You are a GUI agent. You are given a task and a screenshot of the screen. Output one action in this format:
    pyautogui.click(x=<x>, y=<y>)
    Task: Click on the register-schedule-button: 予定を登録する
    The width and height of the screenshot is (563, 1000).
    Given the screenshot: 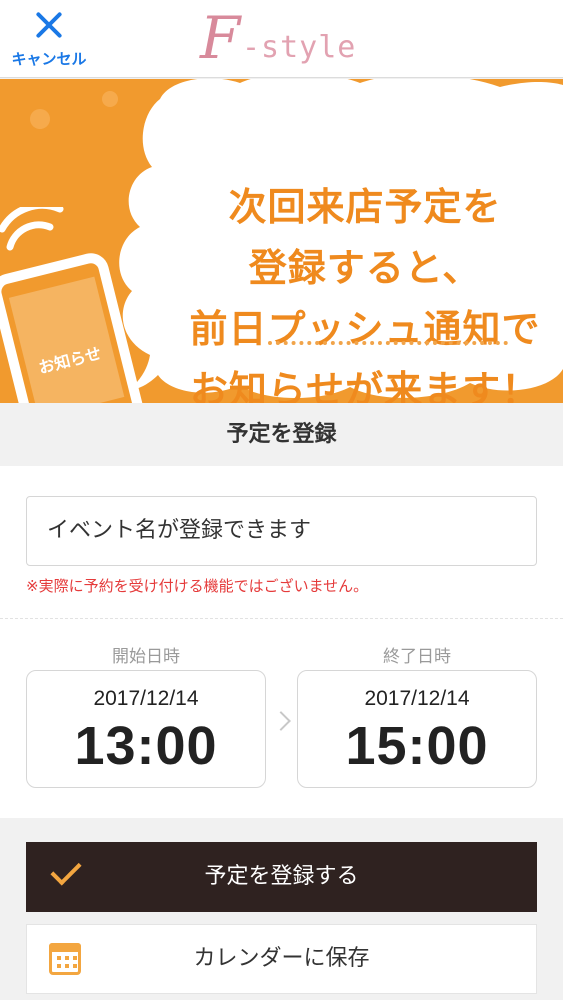 What is the action you would take?
    pyautogui.click(x=281, y=877)
    